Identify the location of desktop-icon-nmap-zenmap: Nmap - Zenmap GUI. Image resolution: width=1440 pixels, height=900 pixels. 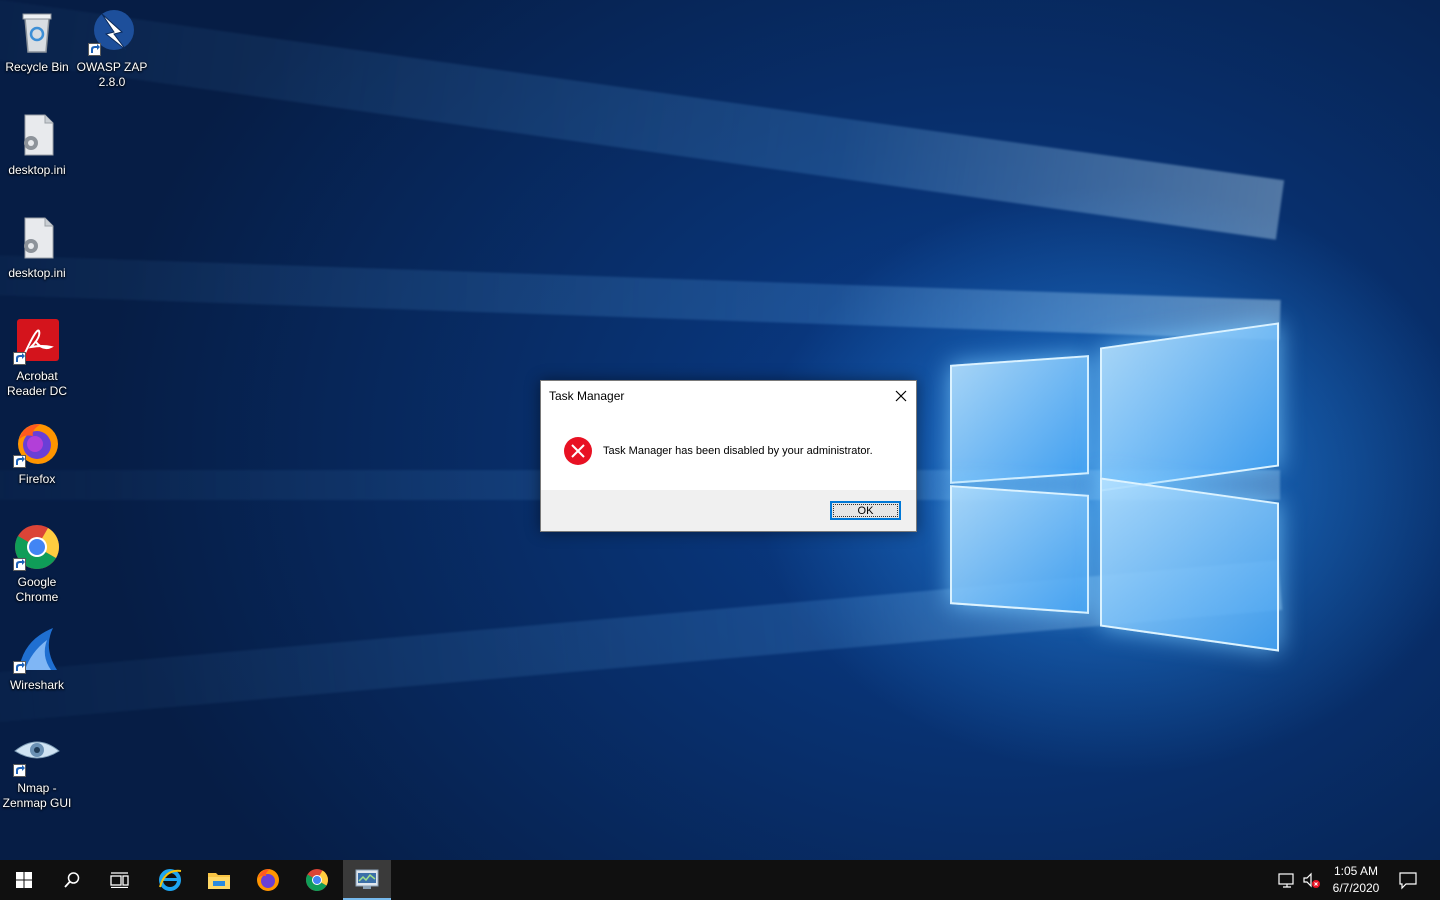
(37, 770).